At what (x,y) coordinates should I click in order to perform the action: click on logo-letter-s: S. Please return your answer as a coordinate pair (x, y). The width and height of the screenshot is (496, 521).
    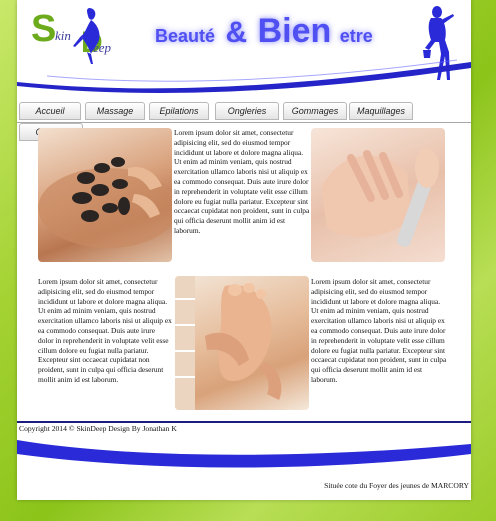
    Looking at the image, I should click on (44, 29).